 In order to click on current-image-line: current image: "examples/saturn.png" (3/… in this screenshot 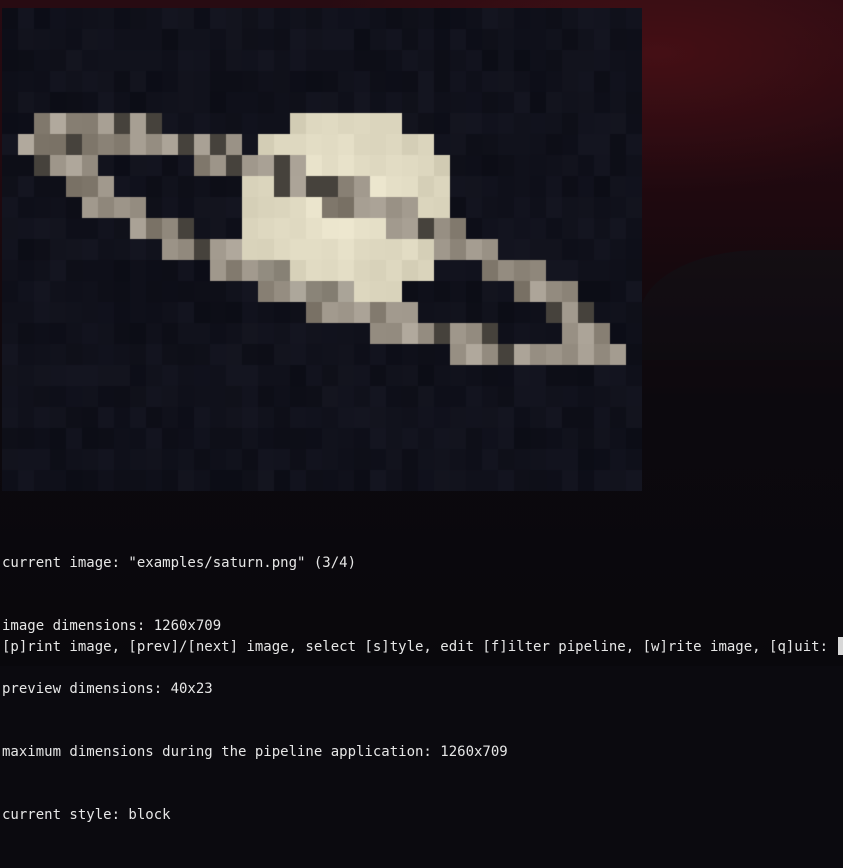, I will do `click(179, 563)`.